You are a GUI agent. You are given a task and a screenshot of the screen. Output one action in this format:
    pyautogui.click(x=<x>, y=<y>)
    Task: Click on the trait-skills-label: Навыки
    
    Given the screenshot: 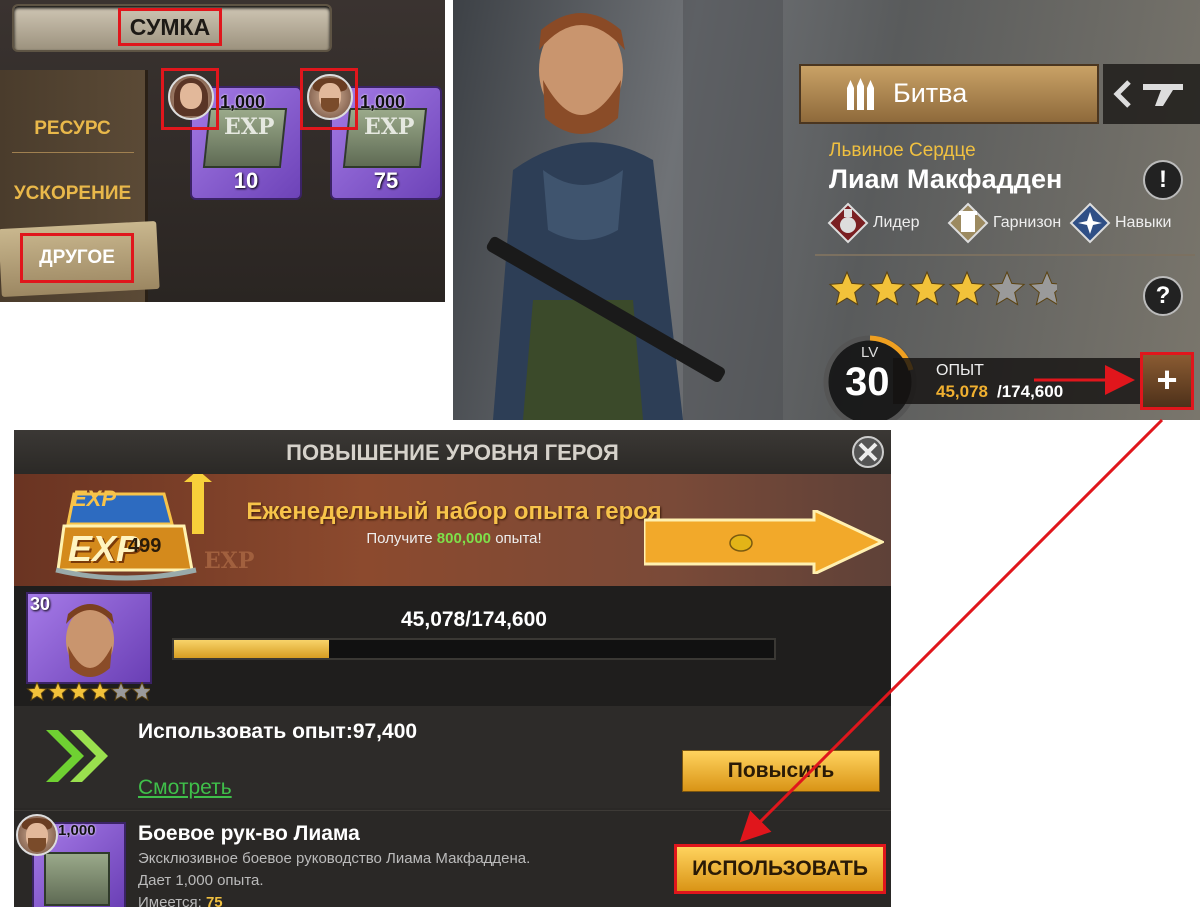 What is the action you would take?
    pyautogui.click(x=1143, y=222)
    